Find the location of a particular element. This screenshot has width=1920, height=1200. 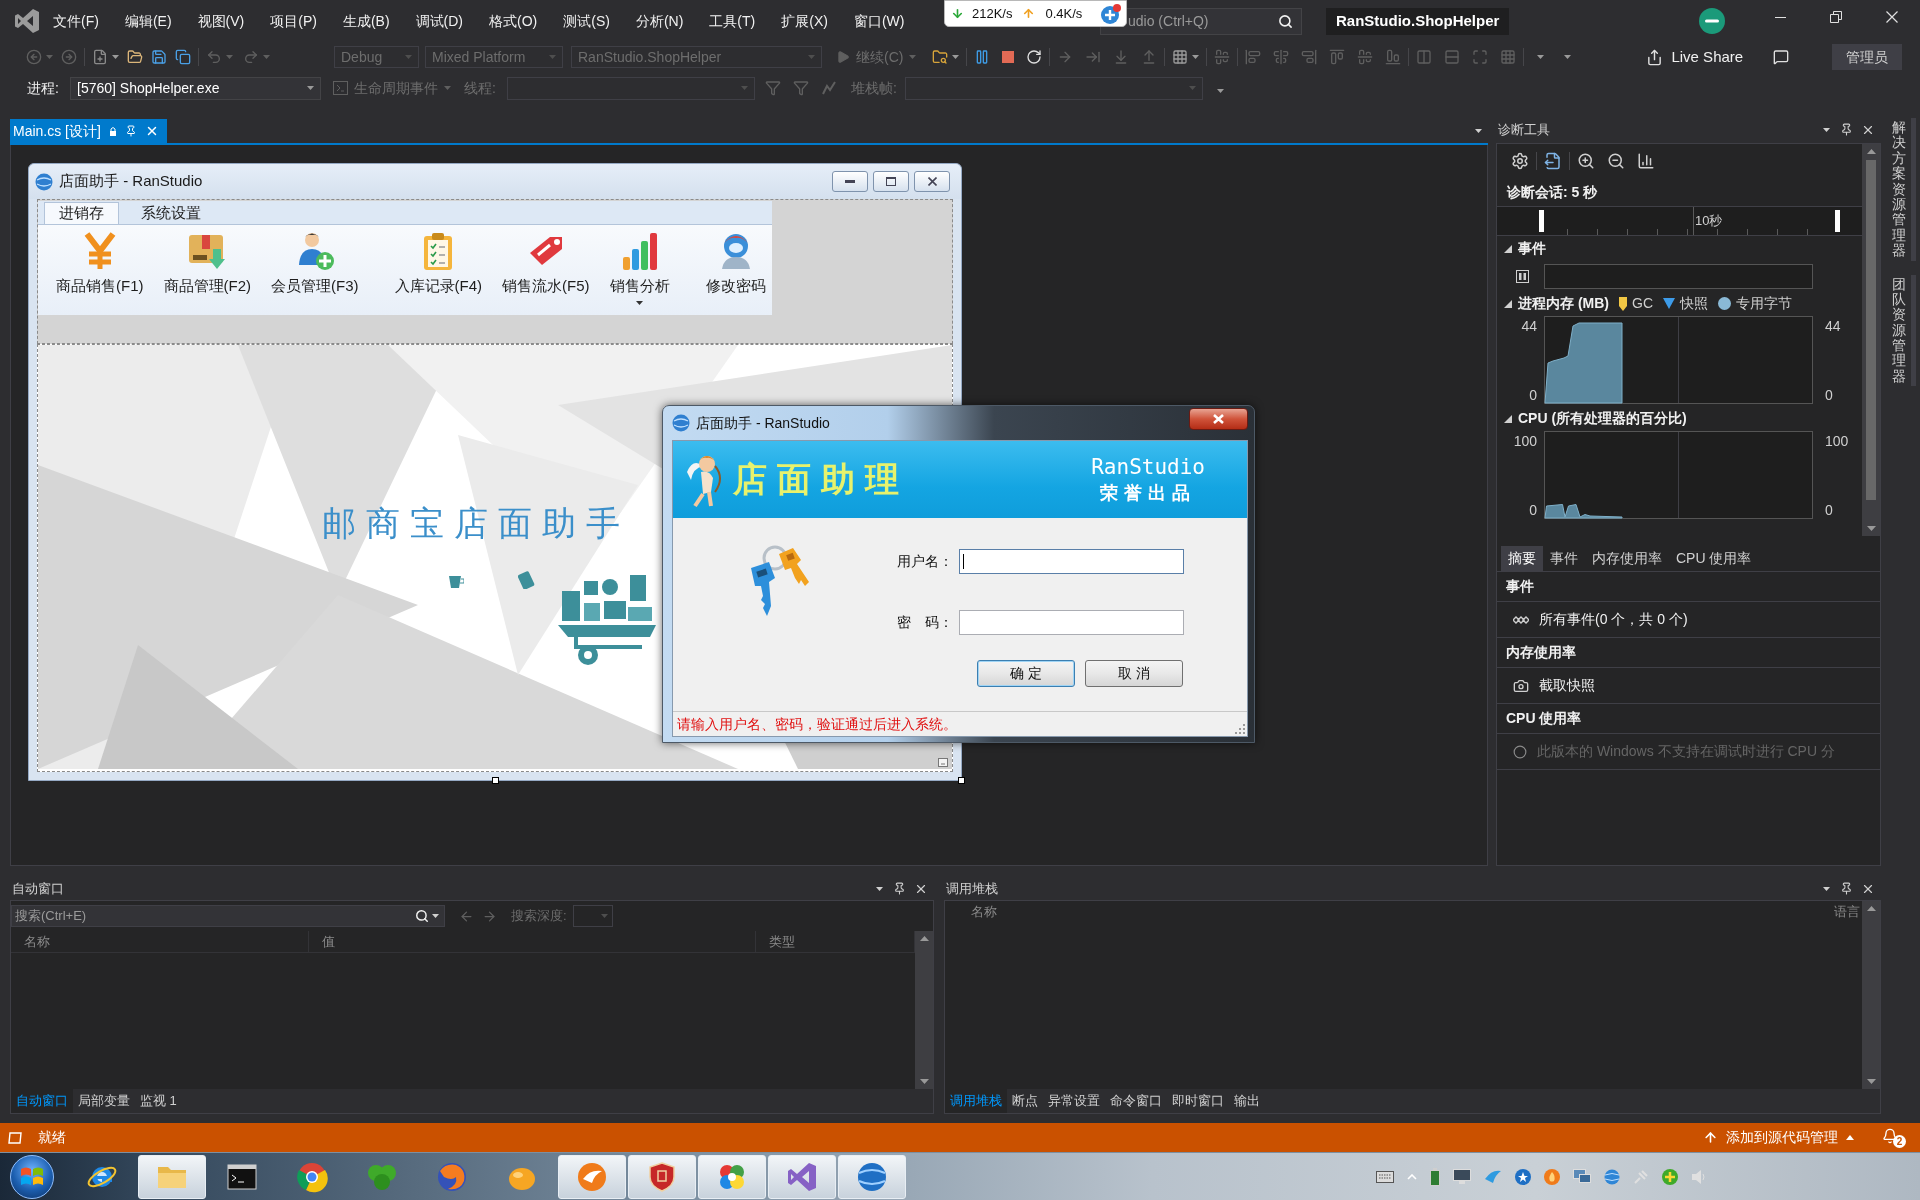

star-icon is located at coordinates (1523, 1176).